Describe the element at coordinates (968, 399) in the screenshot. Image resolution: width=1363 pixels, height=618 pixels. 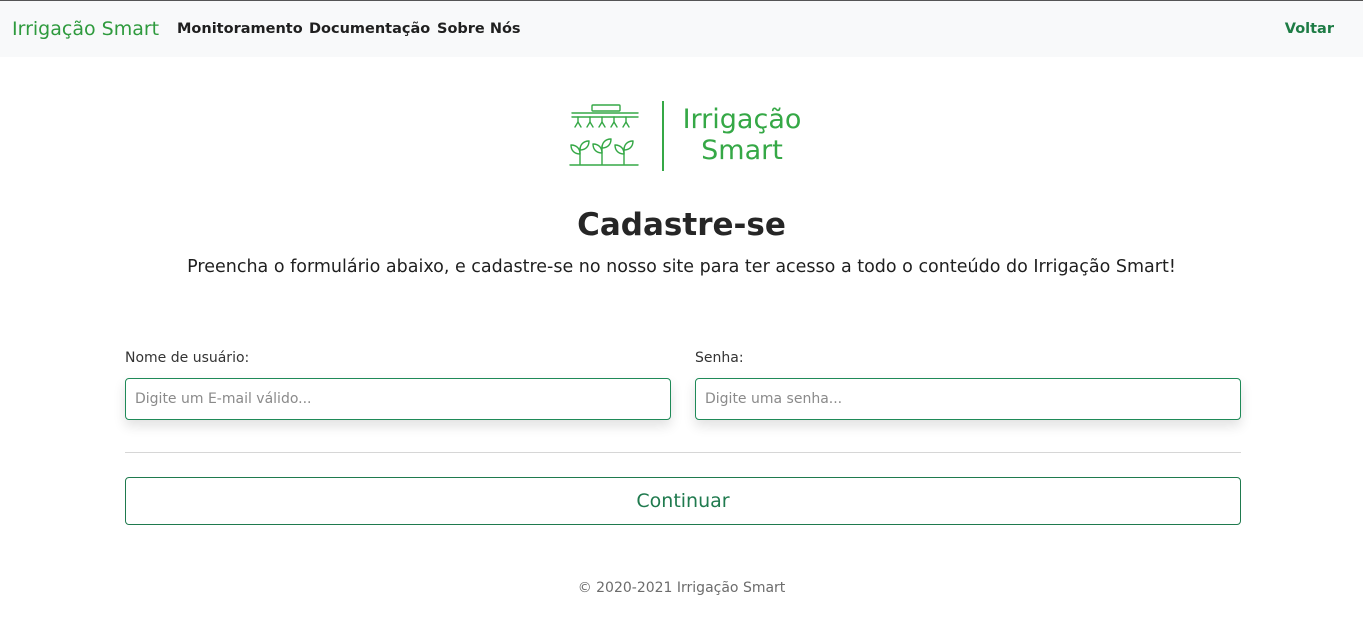
I see `password-input` at that location.